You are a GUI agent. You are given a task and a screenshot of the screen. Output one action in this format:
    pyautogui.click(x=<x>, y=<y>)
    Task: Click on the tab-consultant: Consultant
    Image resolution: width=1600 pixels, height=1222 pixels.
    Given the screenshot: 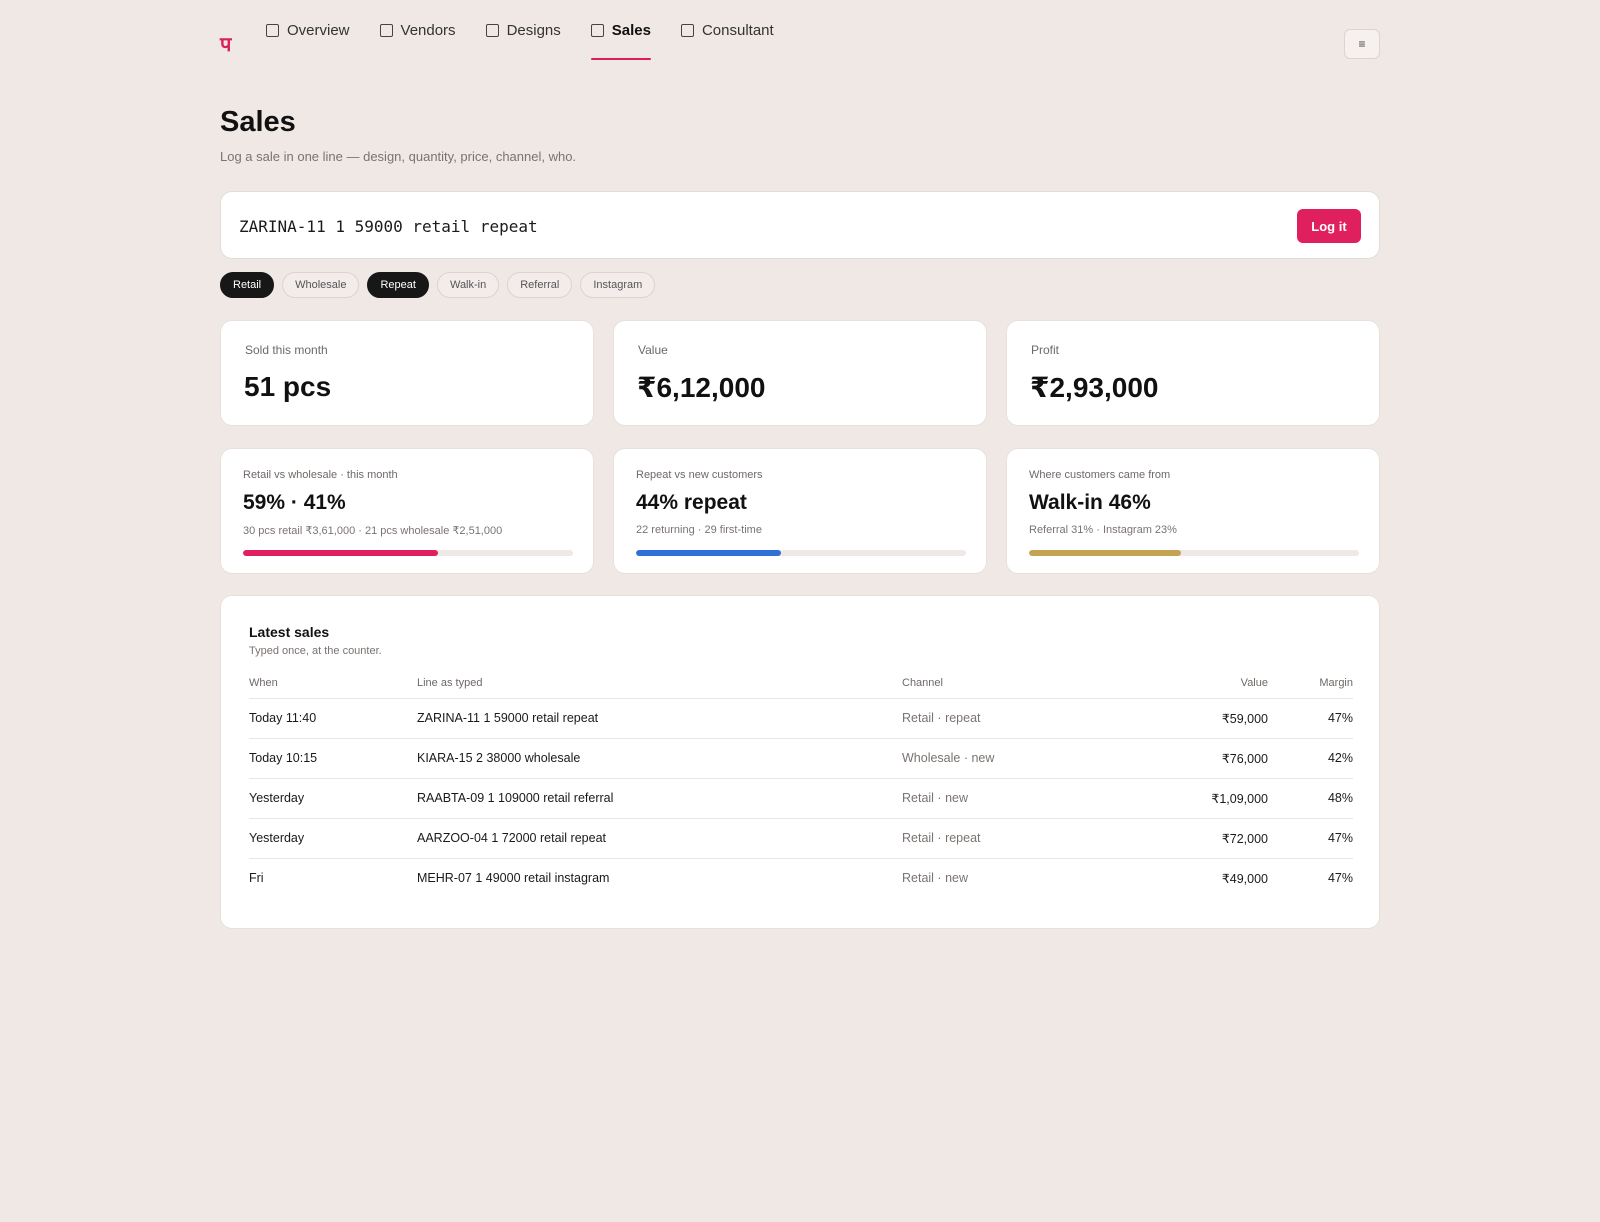 What is the action you would take?
    pyautogui.click(x=727, y=30)
    